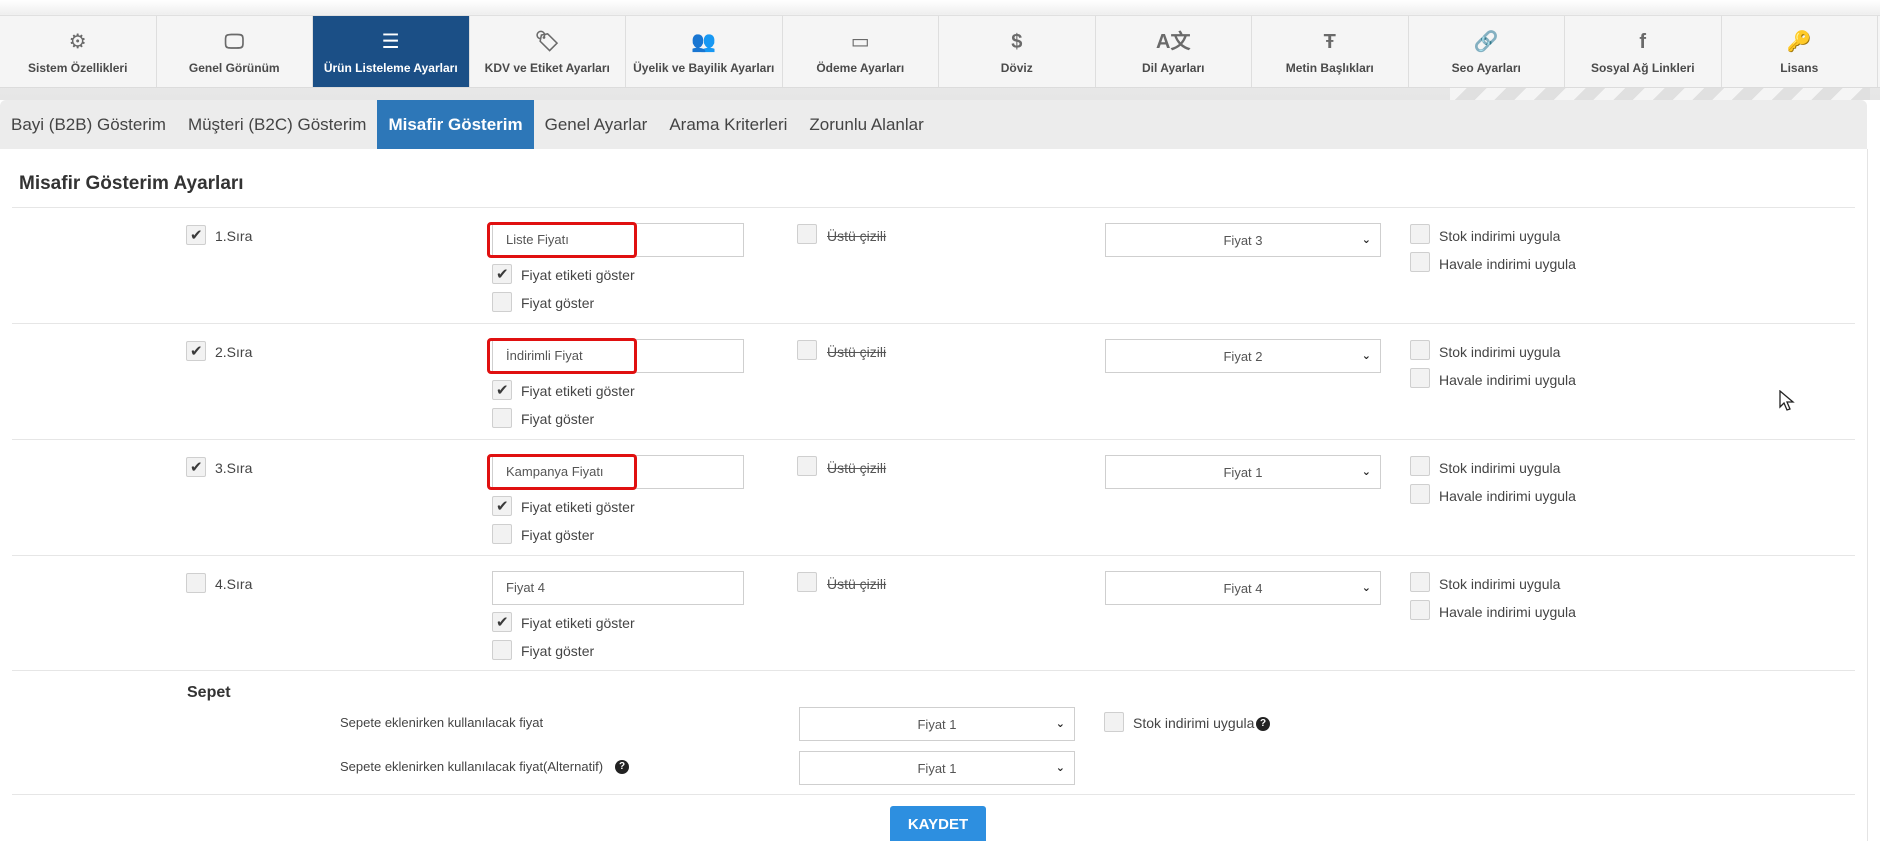  I want to click on sepet-stock-discount-checkbox, so click(1114, 722).